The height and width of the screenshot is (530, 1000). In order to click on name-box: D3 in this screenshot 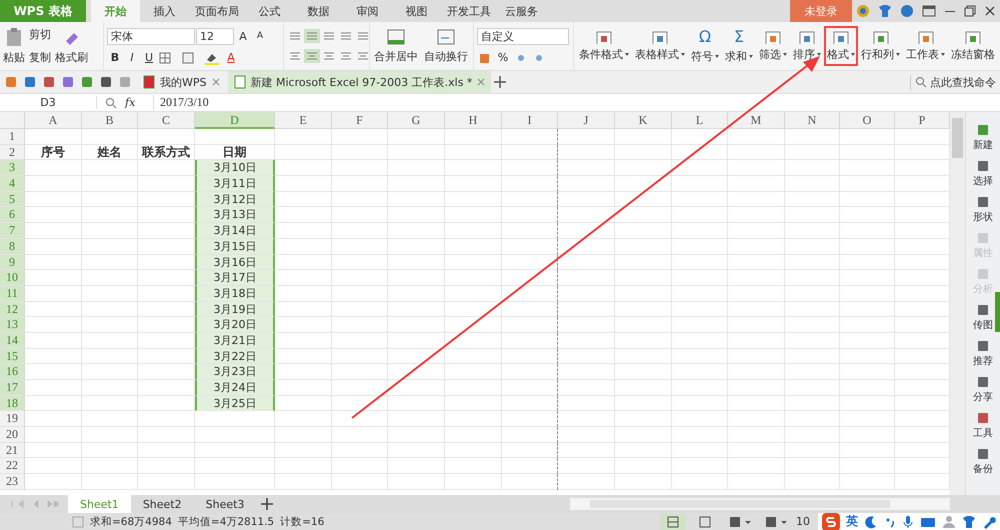, I will do `click(48, 102)`.